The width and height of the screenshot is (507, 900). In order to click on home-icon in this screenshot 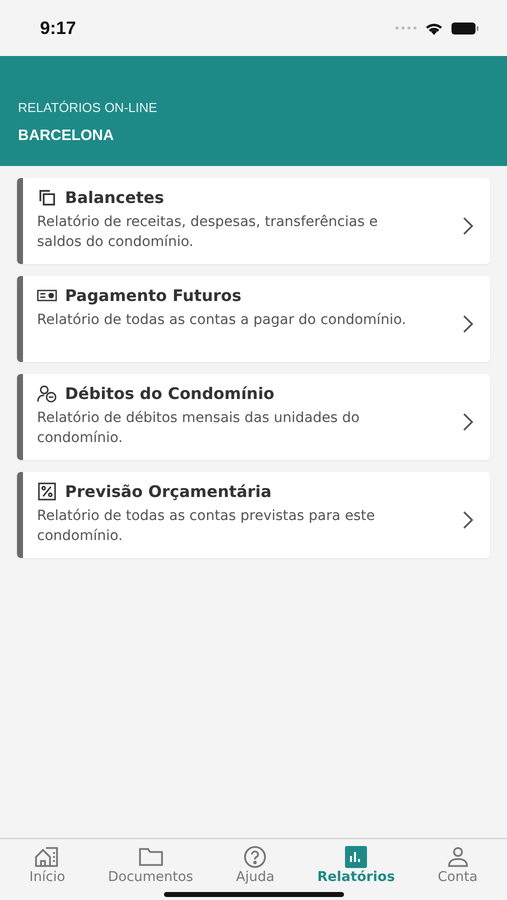, I will do `click(47, 857)`.